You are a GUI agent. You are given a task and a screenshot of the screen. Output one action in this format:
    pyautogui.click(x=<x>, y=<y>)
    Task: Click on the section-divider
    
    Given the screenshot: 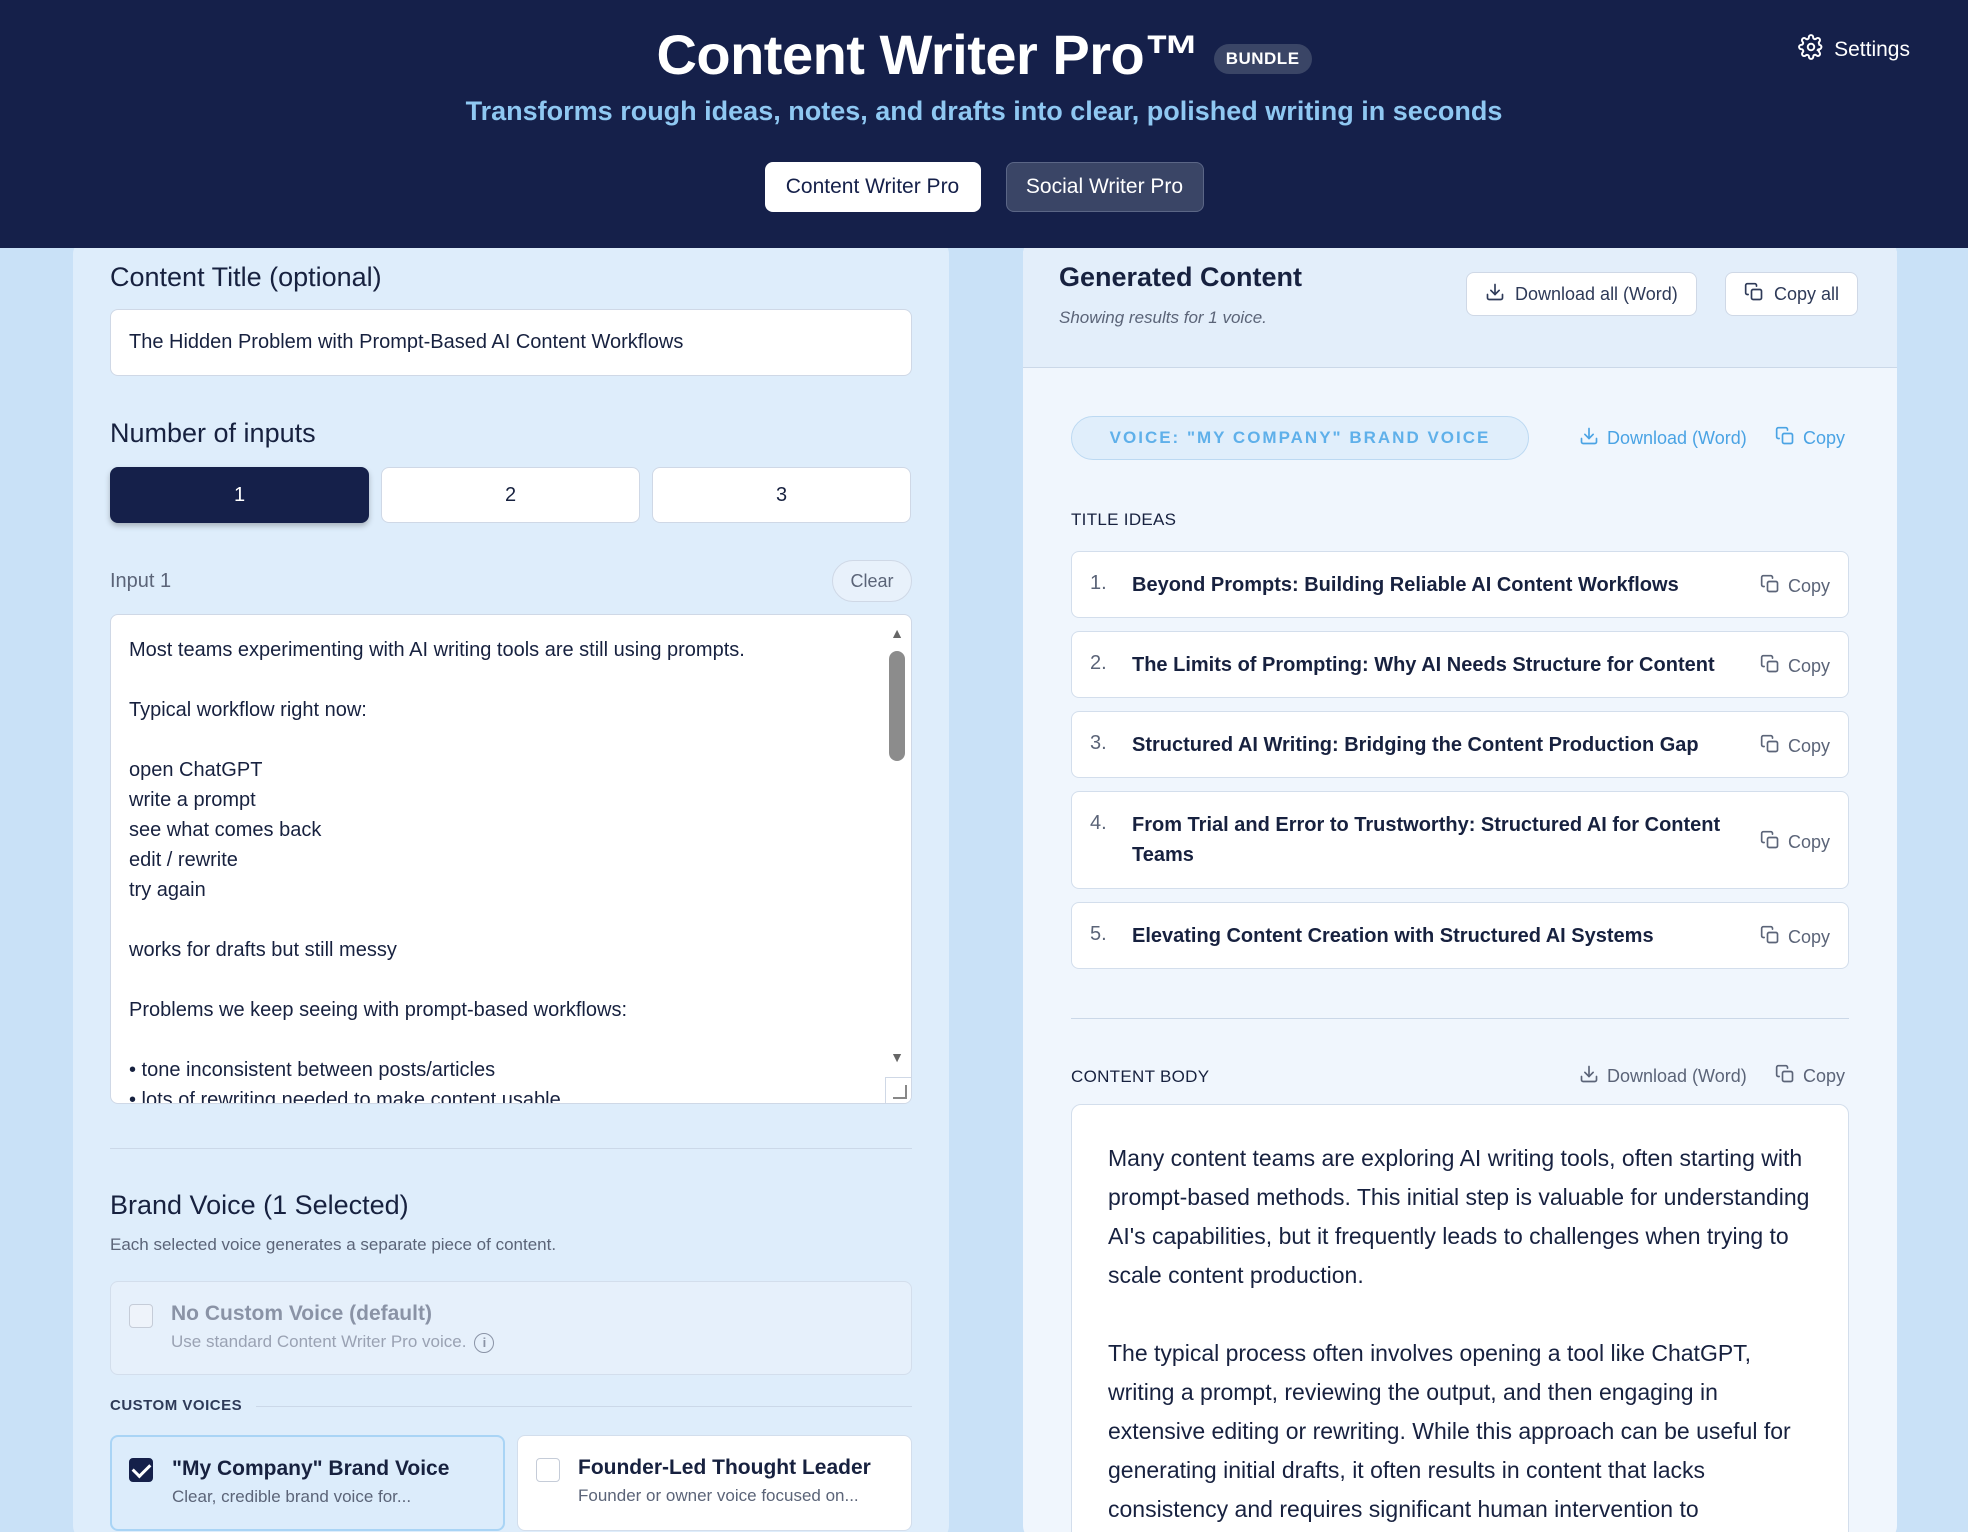 What is the action you would take?
    pyautogui.click(x=511, y=1148)
    